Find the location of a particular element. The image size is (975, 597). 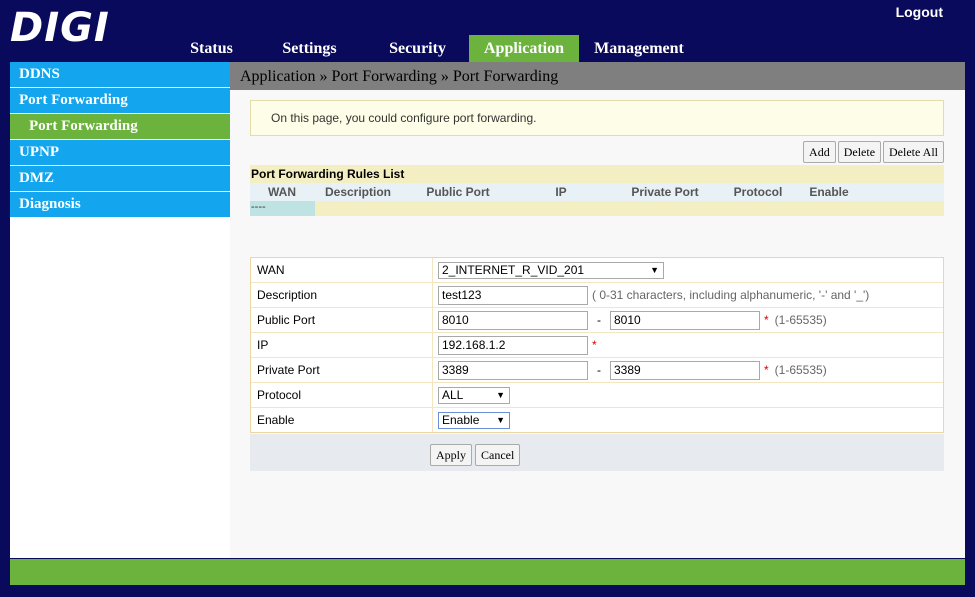

digi-logo: DIGI is located at coordinates (60, 28).